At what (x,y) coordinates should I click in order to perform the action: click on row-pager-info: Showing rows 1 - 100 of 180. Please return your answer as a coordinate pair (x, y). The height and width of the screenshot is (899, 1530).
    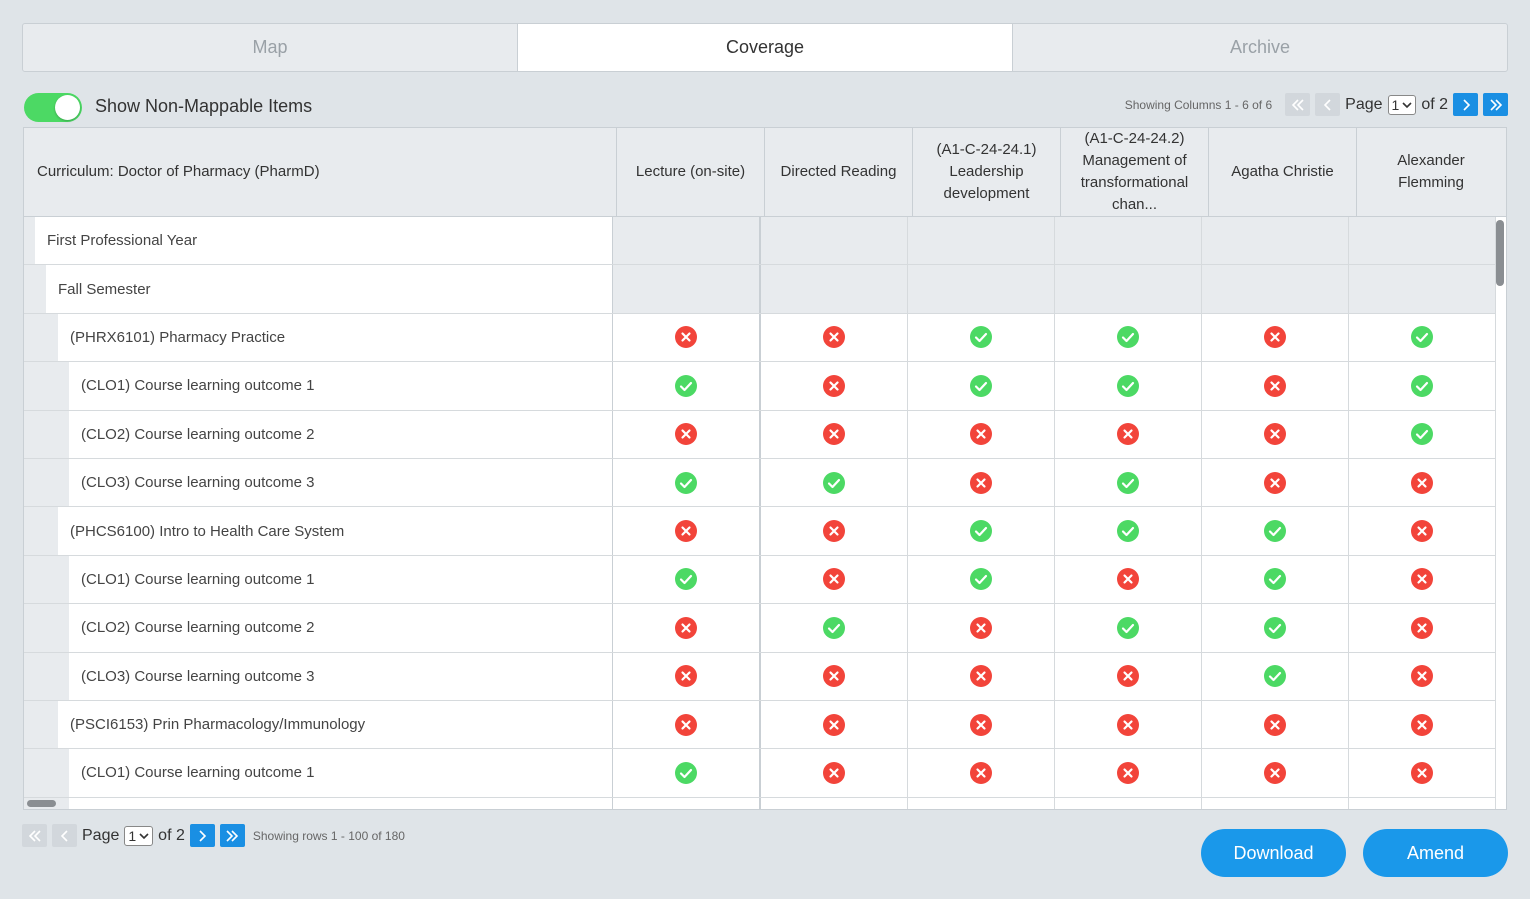
    Looking at the image, I should click on (328, 835).